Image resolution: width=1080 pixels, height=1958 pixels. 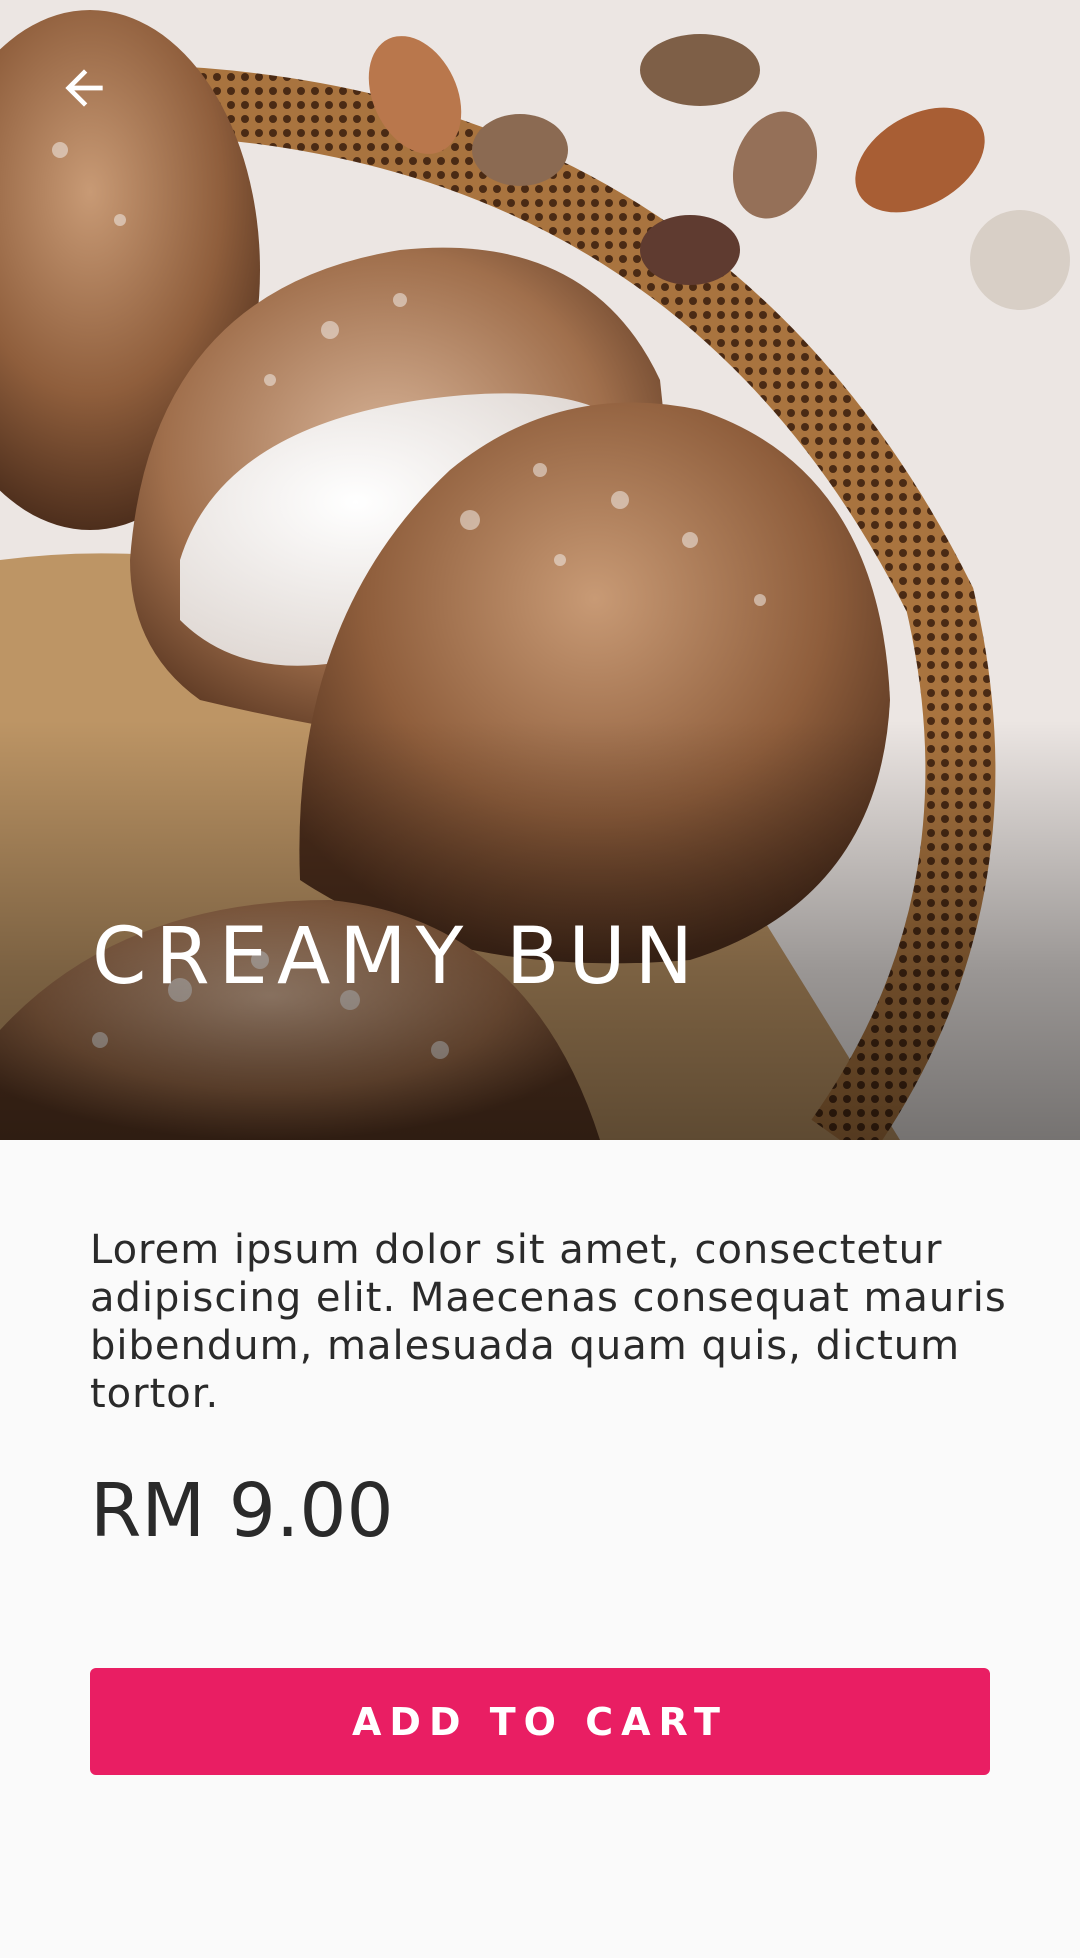 I want to click on add-to-cart-button: ADD TO CART, so click(x=540, y=1721).